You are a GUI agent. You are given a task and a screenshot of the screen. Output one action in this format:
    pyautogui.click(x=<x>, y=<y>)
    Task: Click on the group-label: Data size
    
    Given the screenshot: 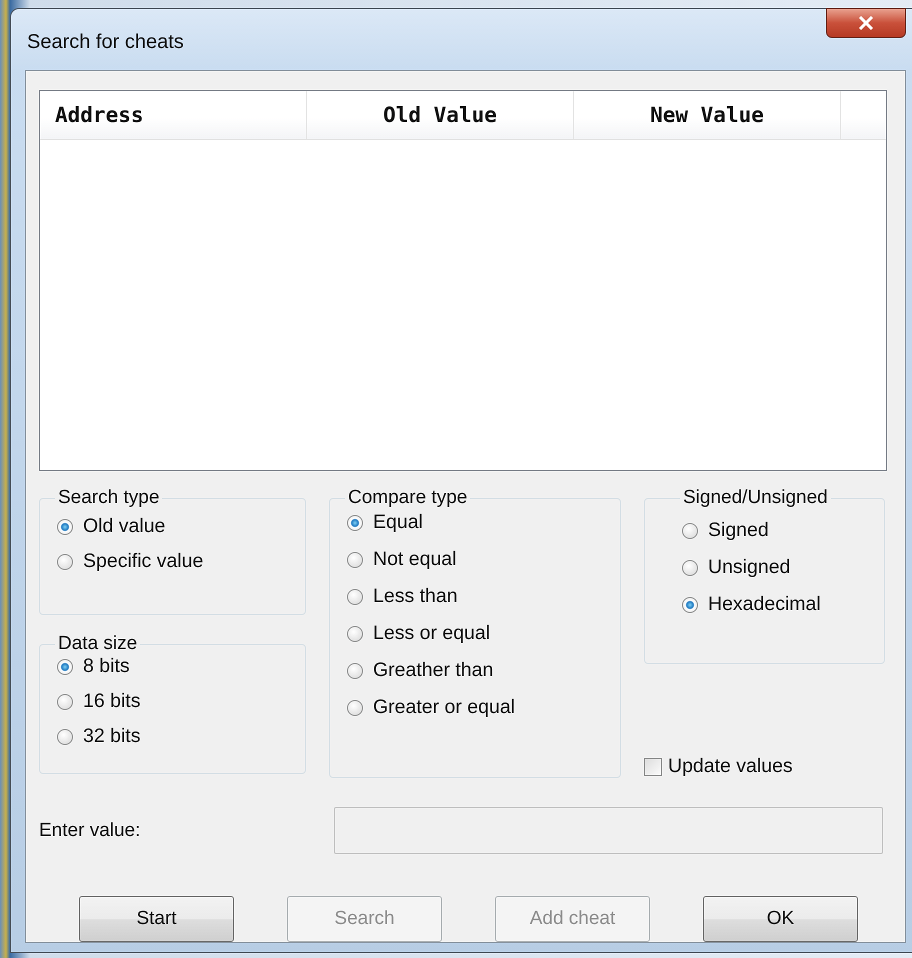 What is the action you would take?
    pyautogui.click(x=97, y=644)
    